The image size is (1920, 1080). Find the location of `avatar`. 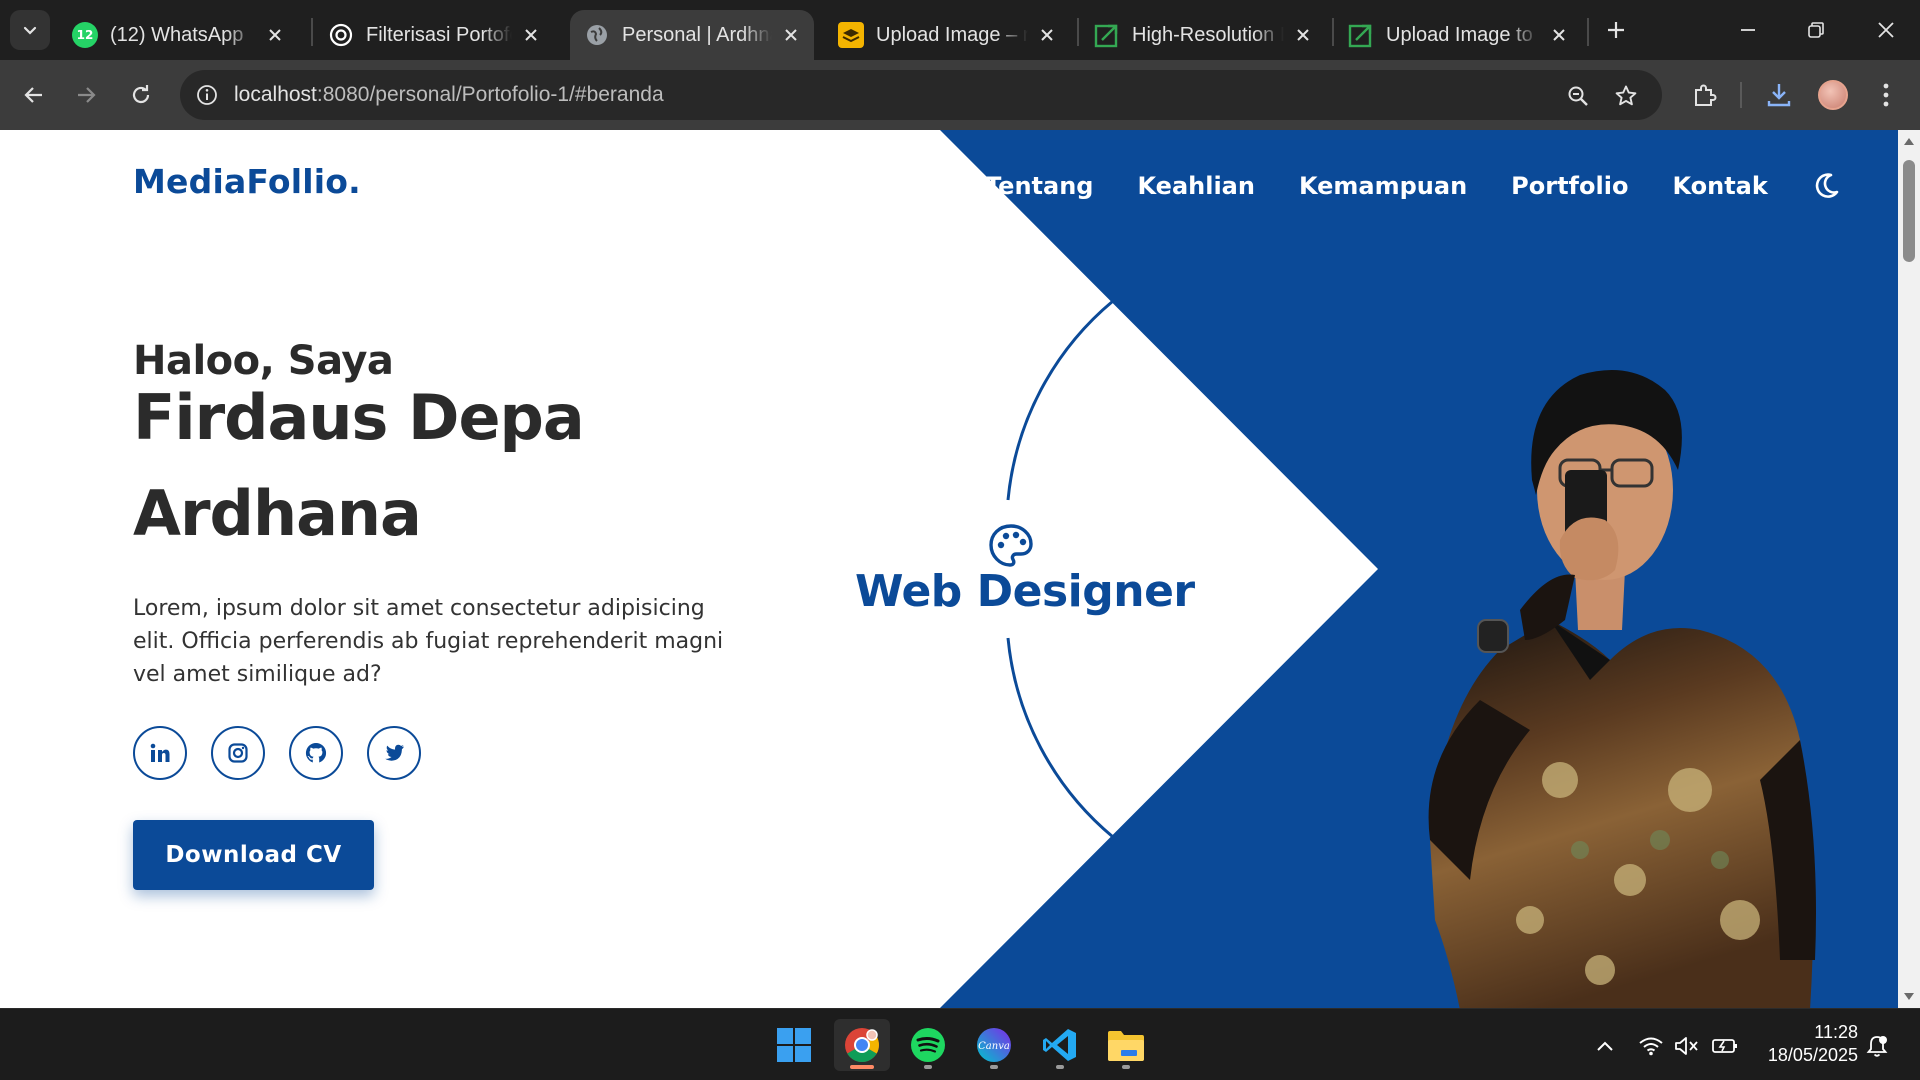

avatar is located at coordinates (1833, 95).